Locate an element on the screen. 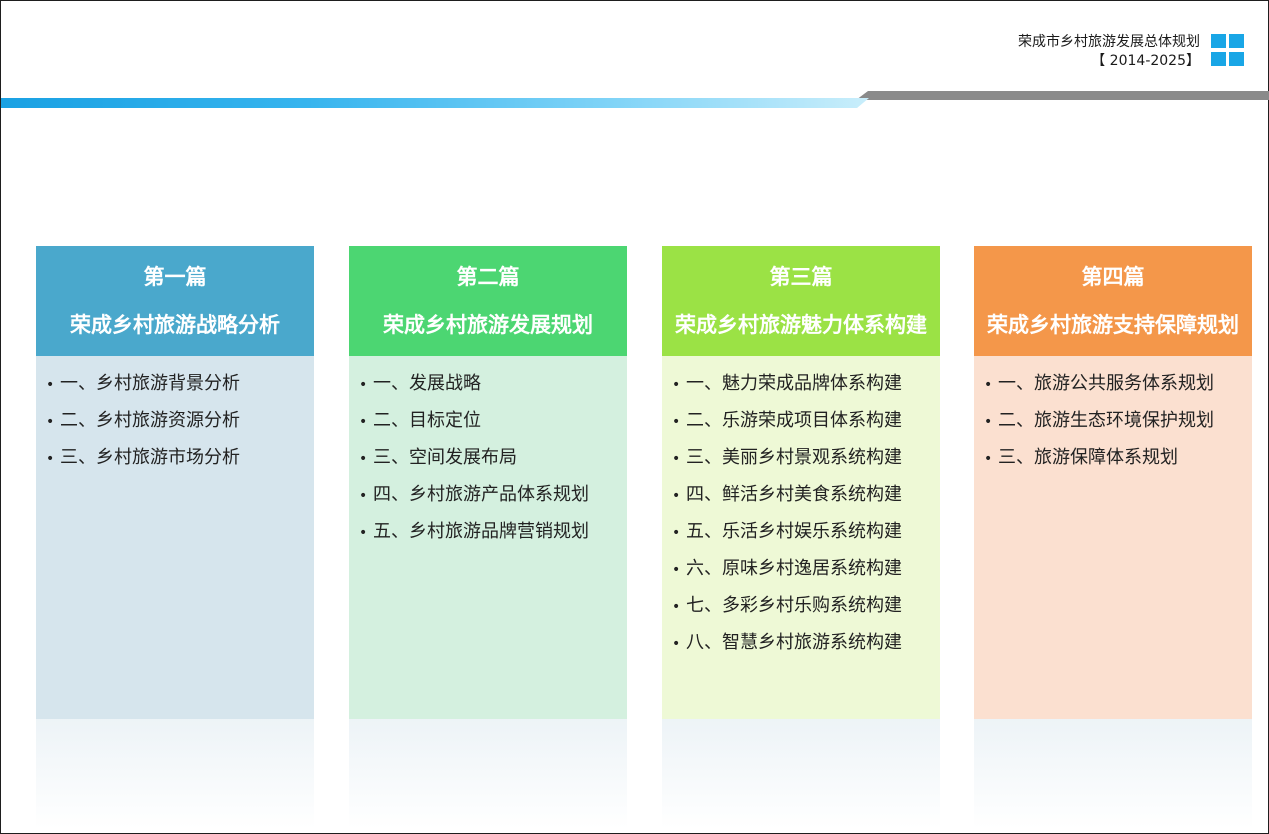  chapter-header: 第二篇 荣成乡村旅游发展规划 is located at coordinates (488, 301).